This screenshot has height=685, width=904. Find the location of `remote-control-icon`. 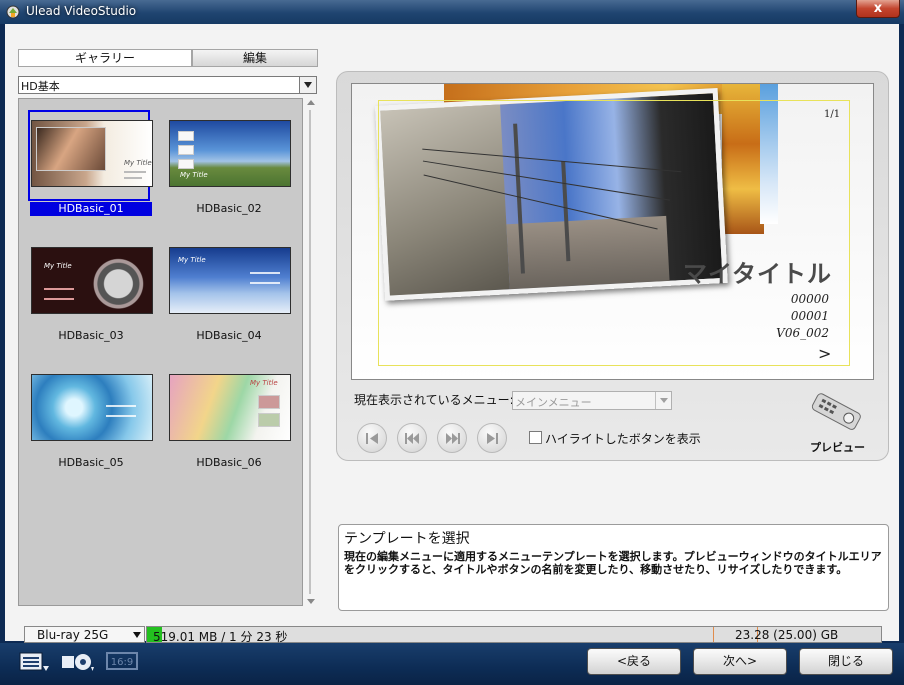

remote-control-icon is located at coordinates (835, 412).